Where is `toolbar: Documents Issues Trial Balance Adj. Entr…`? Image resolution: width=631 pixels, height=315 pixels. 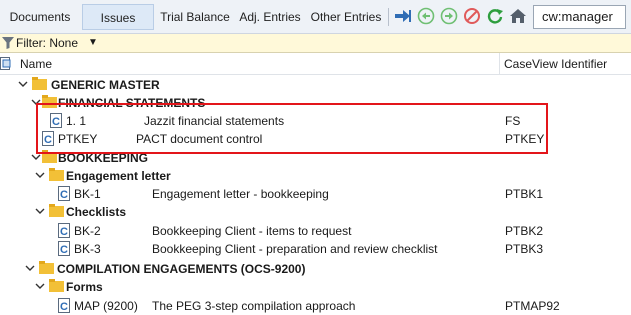 toolbar: Documents Issues Trial Balance Adj. Entr… is located at coordinates (315, 17).